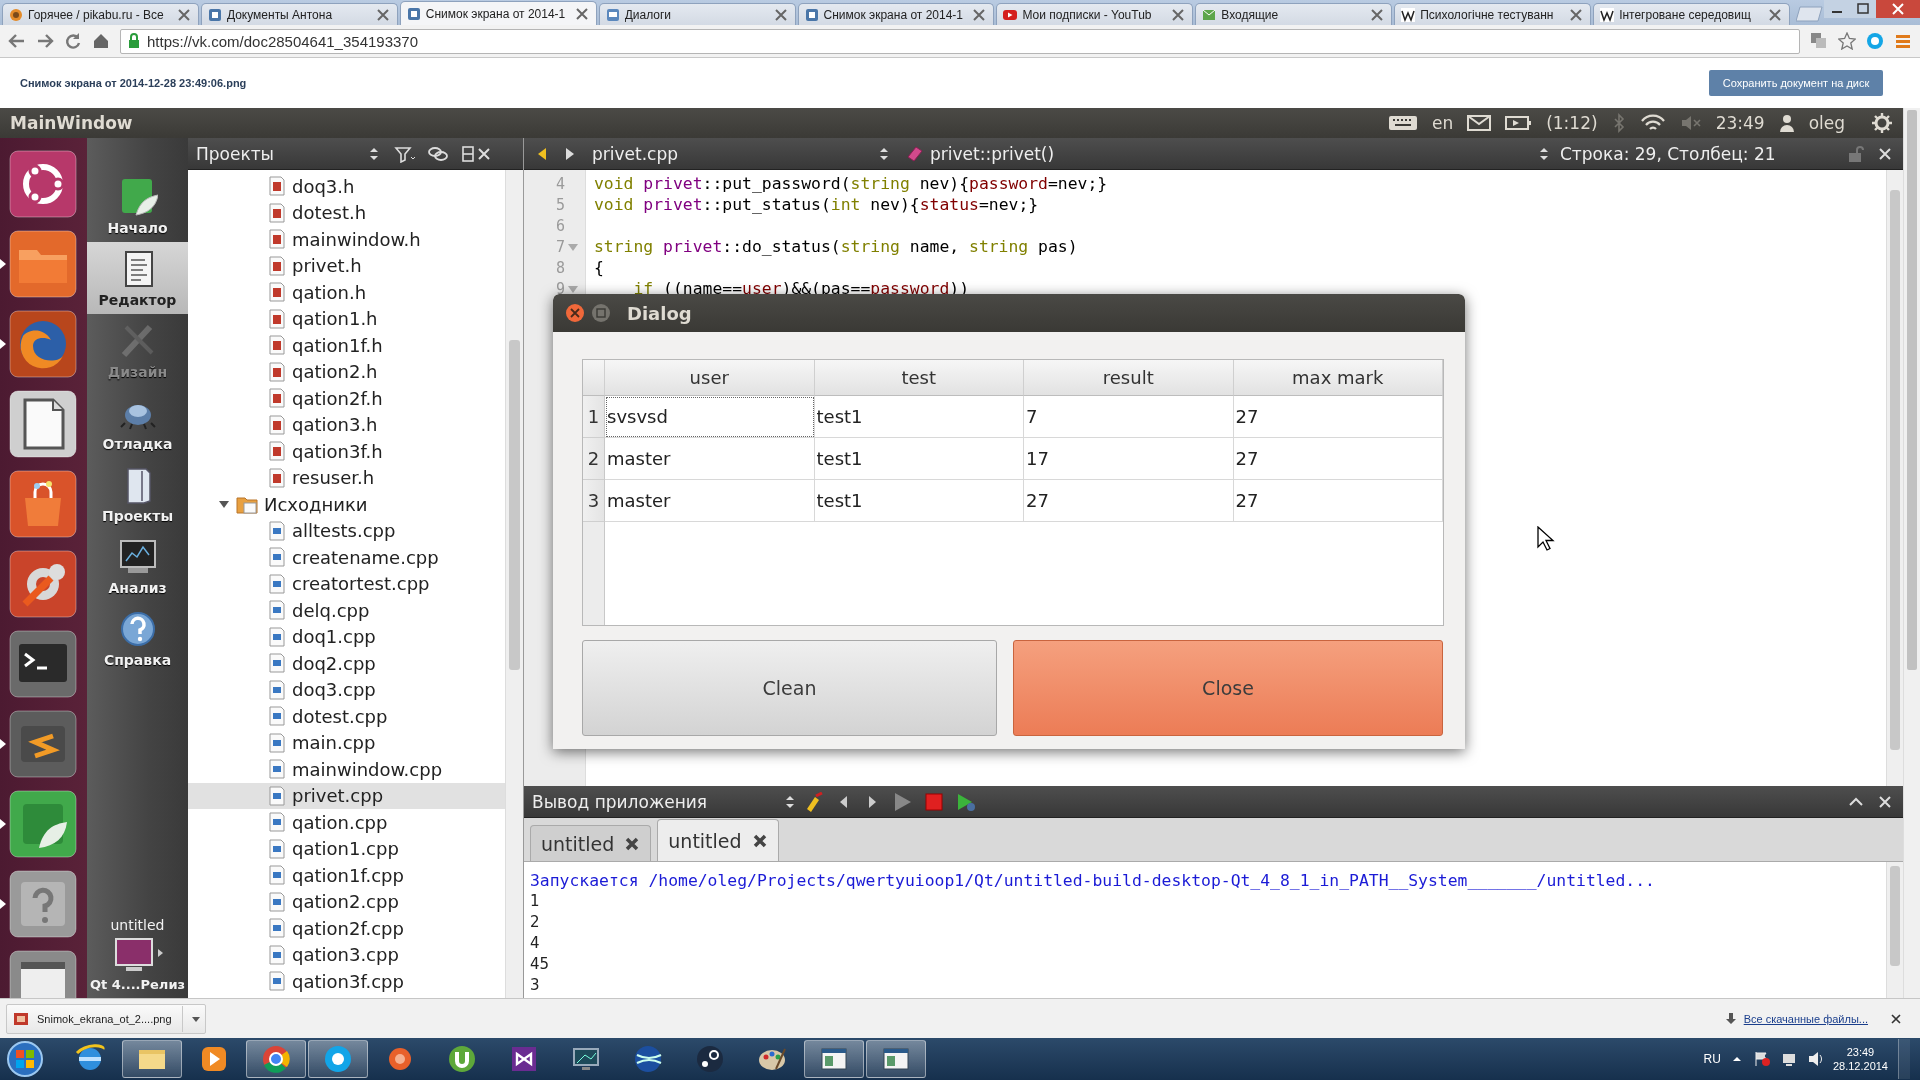  What do you see at coordinates (1402, 123) in the screenshot?
I see `keyboard-icon` at bounding box center [1402, 123].